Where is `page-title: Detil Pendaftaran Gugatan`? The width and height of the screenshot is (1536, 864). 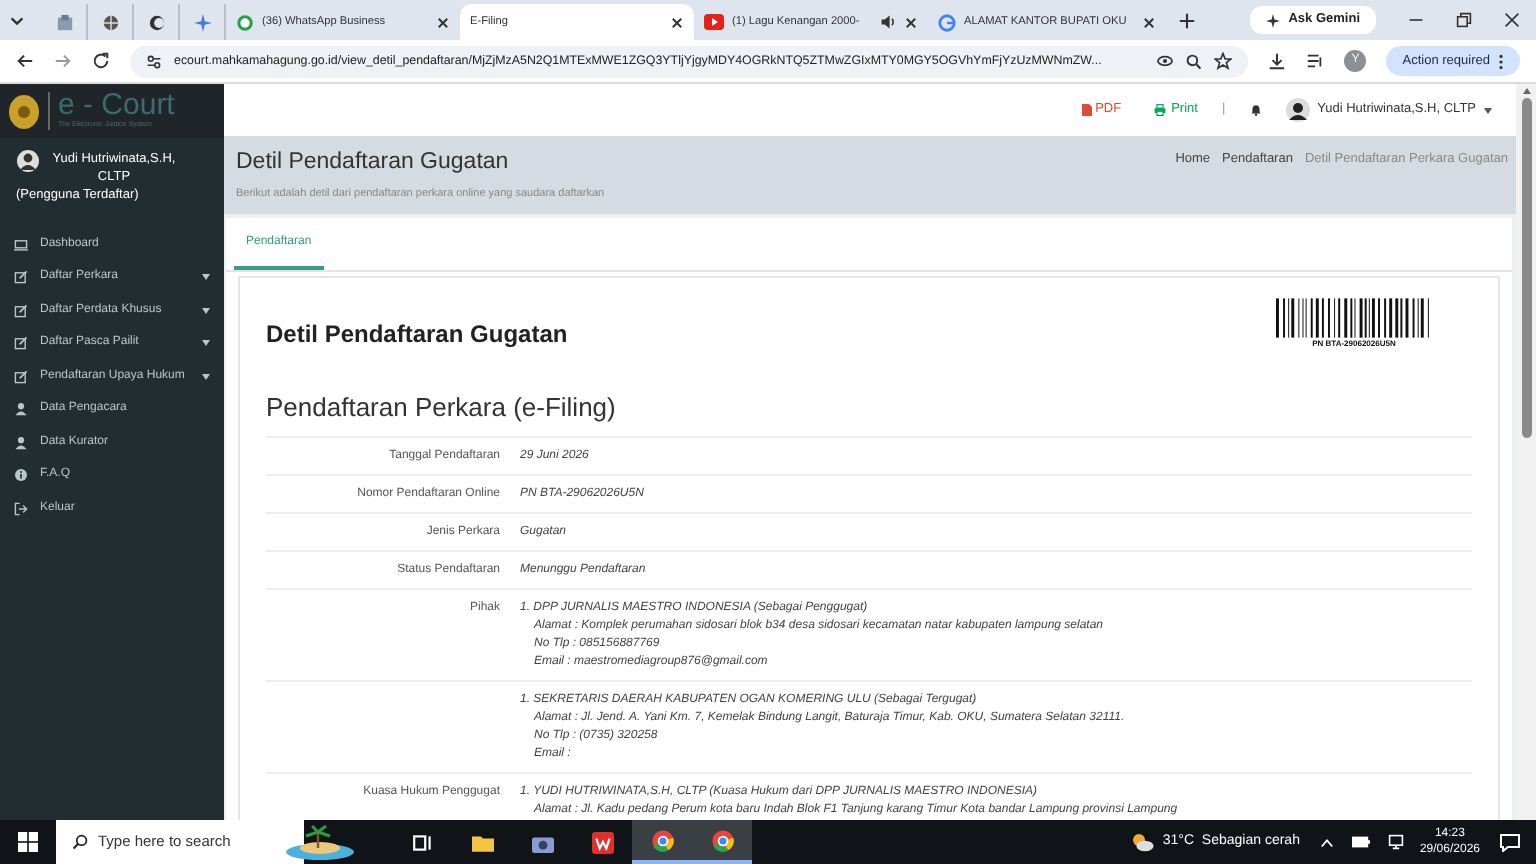
page-title: Detil Pendaftaran Gugatan is located at coordinates (373, 163).